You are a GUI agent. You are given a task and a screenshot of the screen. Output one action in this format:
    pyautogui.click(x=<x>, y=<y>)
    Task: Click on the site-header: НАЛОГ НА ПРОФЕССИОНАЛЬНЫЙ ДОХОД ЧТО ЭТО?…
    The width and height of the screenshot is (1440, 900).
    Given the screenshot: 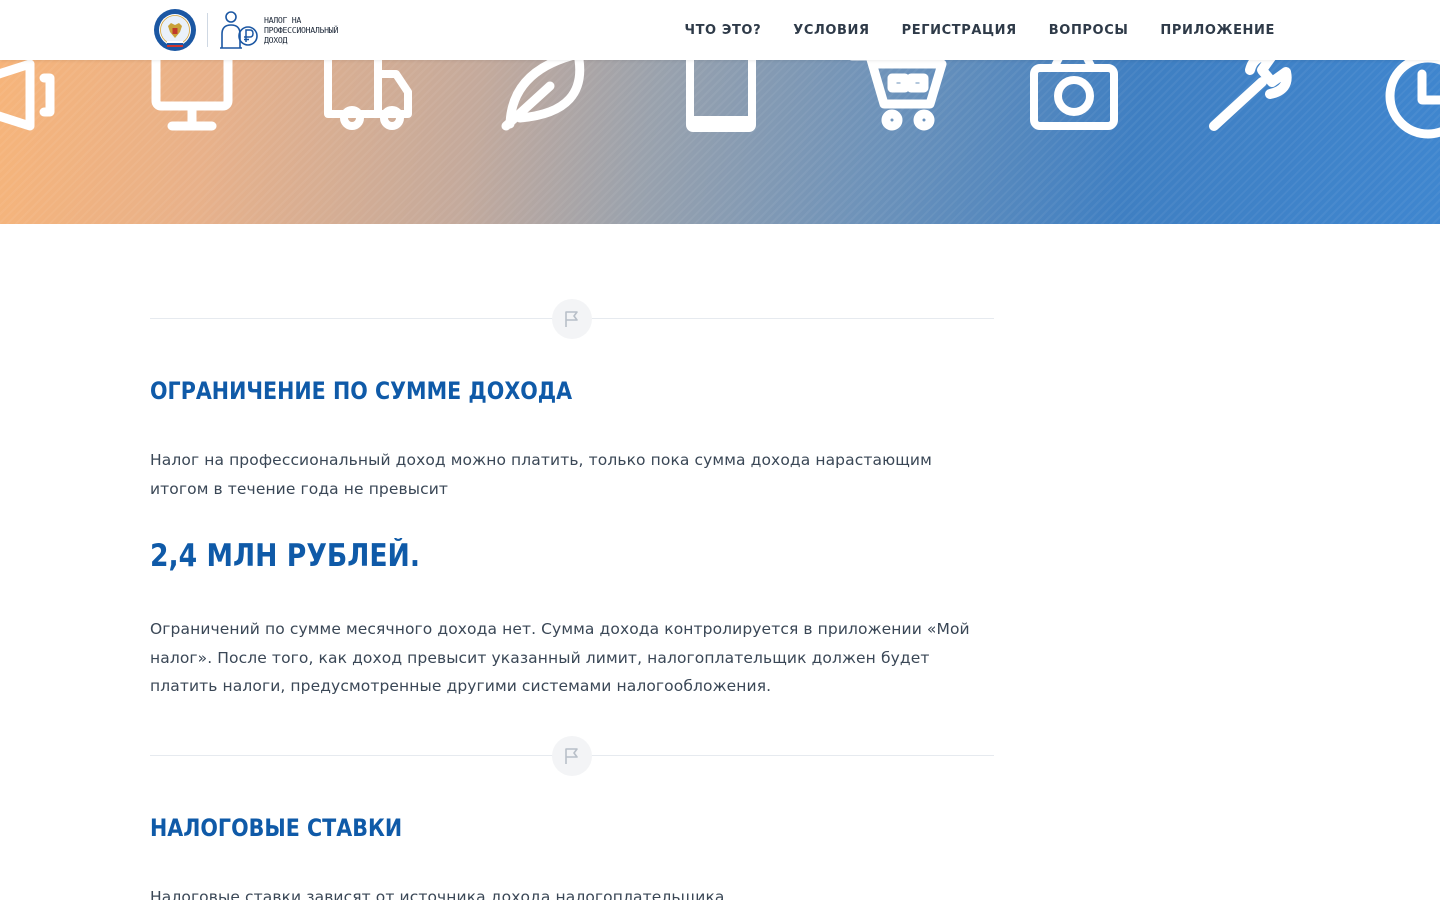 What is the action you would take?
    pyautogui.click(x=720, y=30)
    